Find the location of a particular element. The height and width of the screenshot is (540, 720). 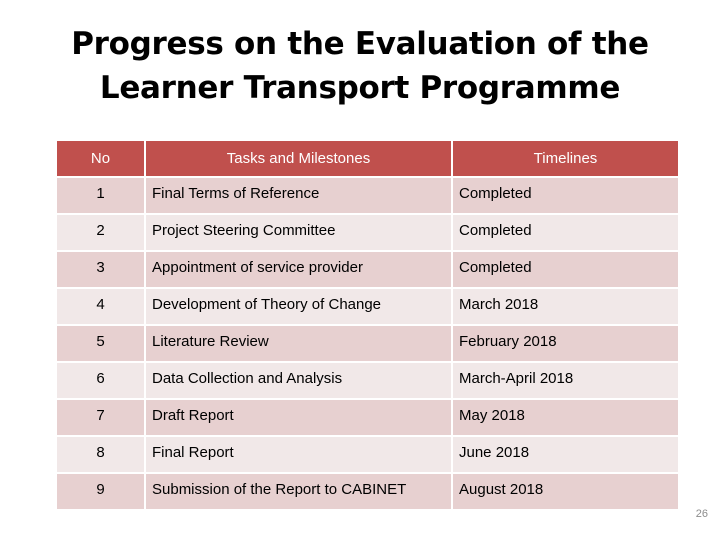

row-task: Project Steering Committee is located at coordinates (298, 232).